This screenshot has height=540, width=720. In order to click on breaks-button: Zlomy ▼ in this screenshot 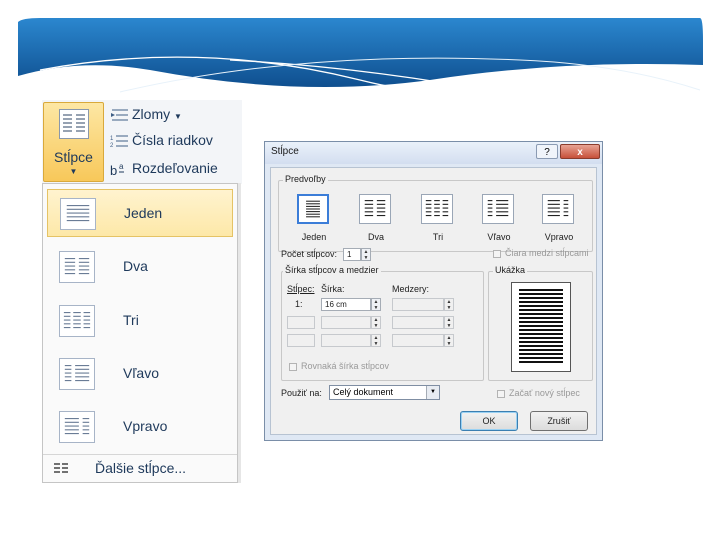, I will do `click(146, 116)`.